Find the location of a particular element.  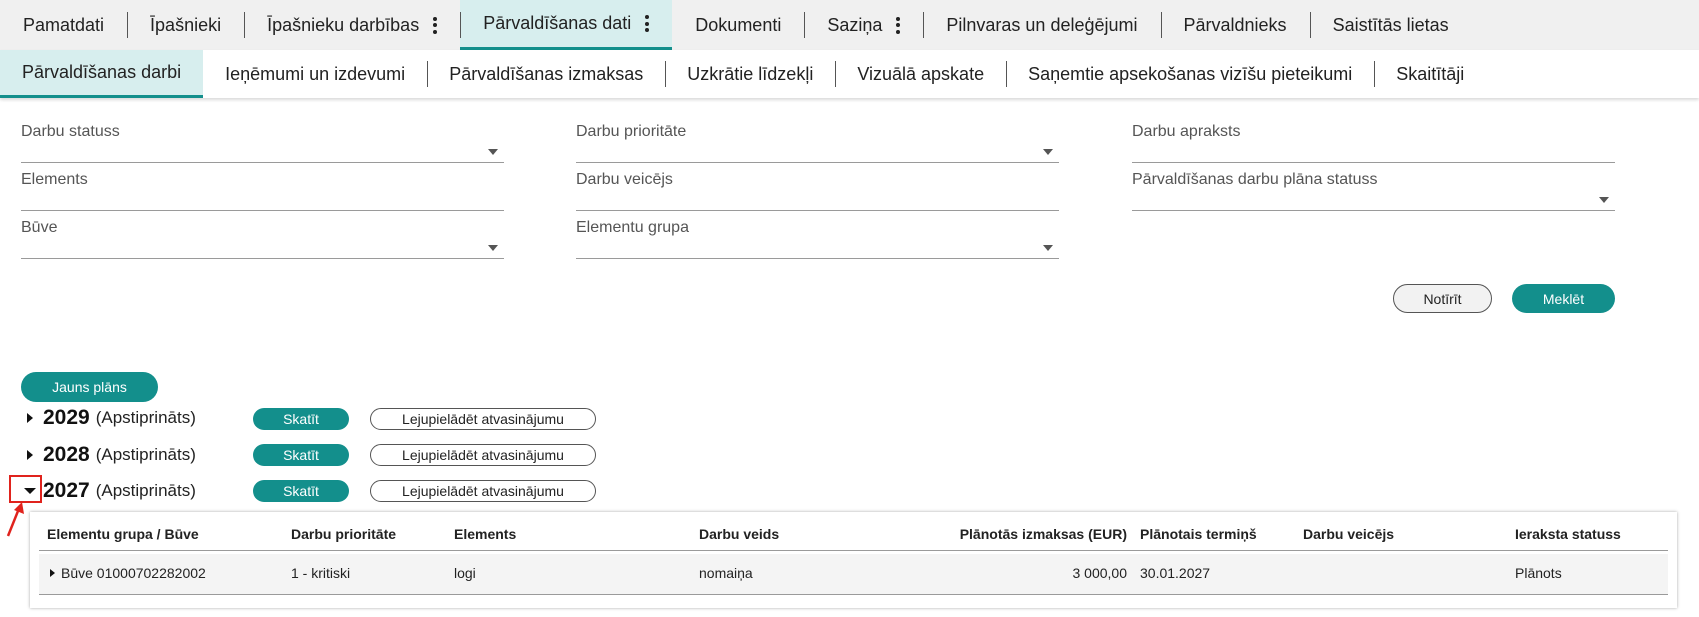

tab-label: Dokumenti is located at coordinates (738, 24).